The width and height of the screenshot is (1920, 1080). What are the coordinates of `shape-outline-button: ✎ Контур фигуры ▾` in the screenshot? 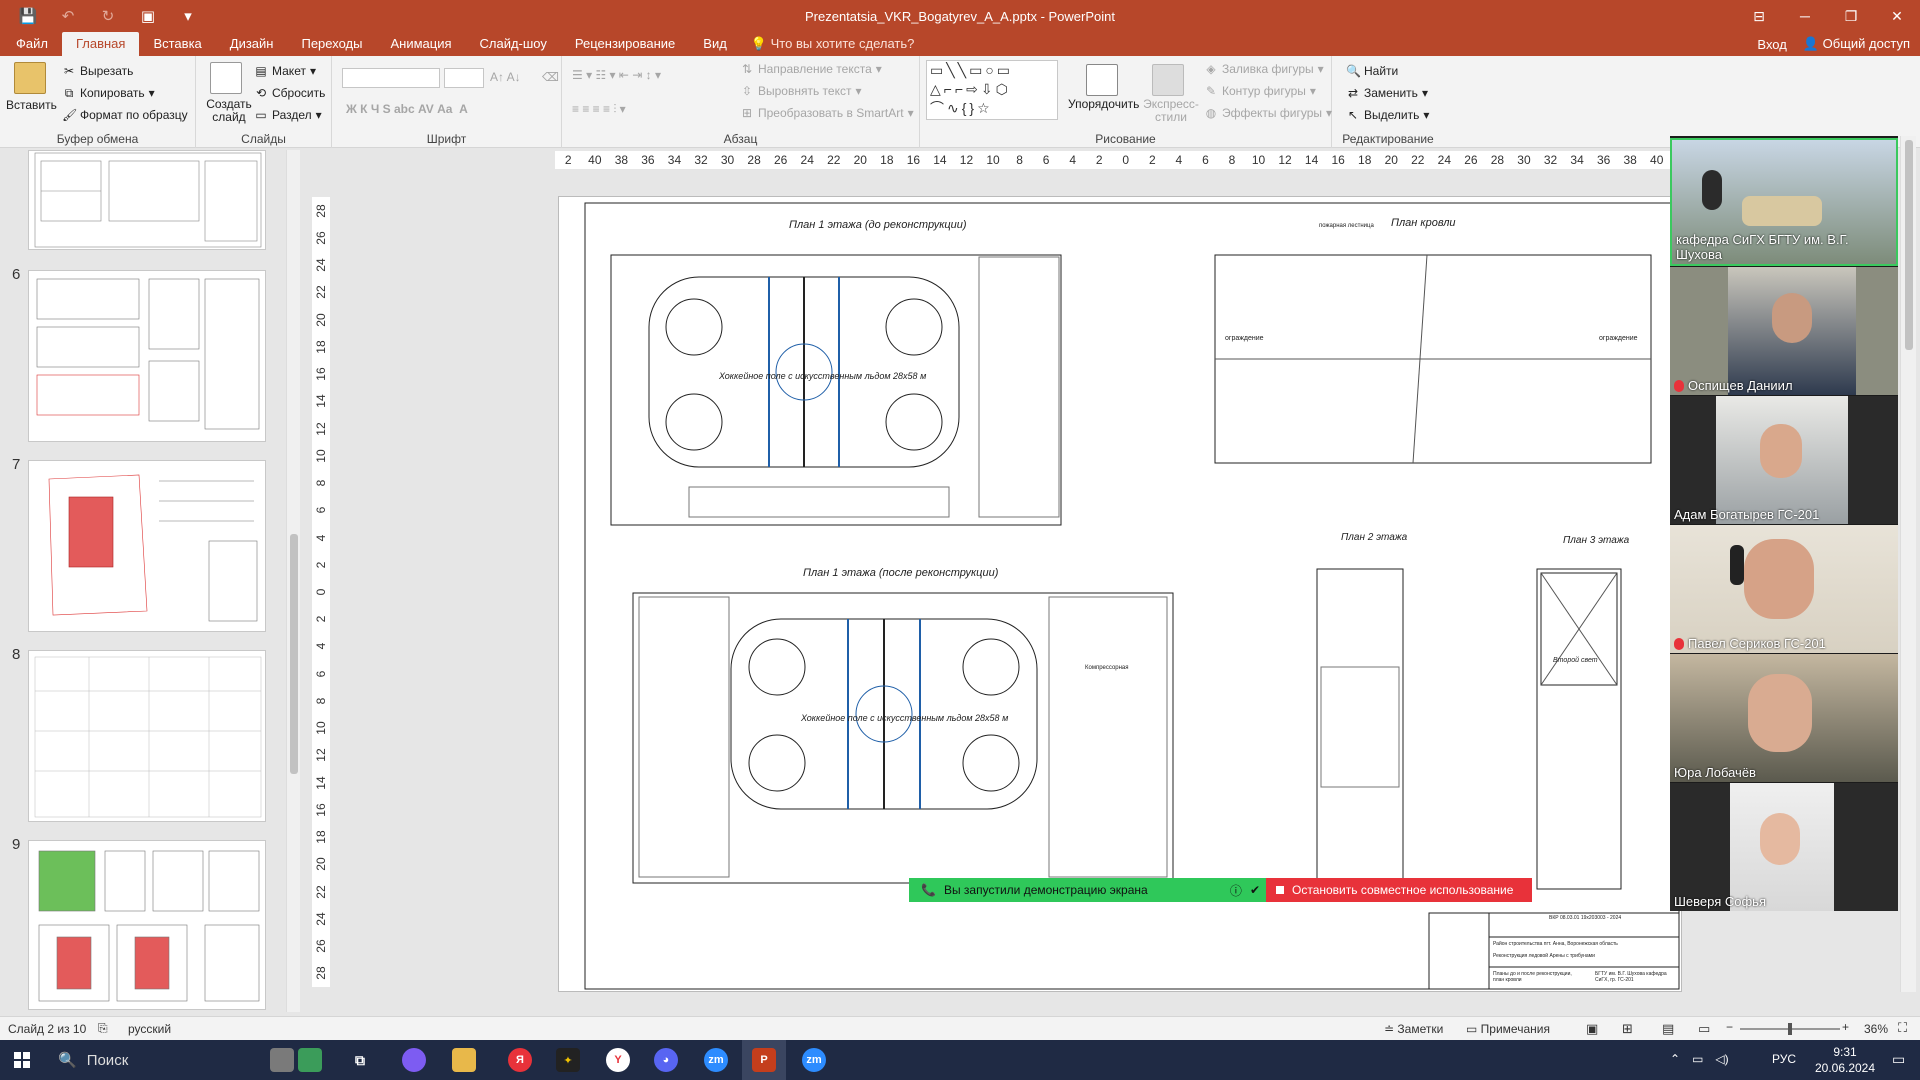 It's located at (1260, 91).